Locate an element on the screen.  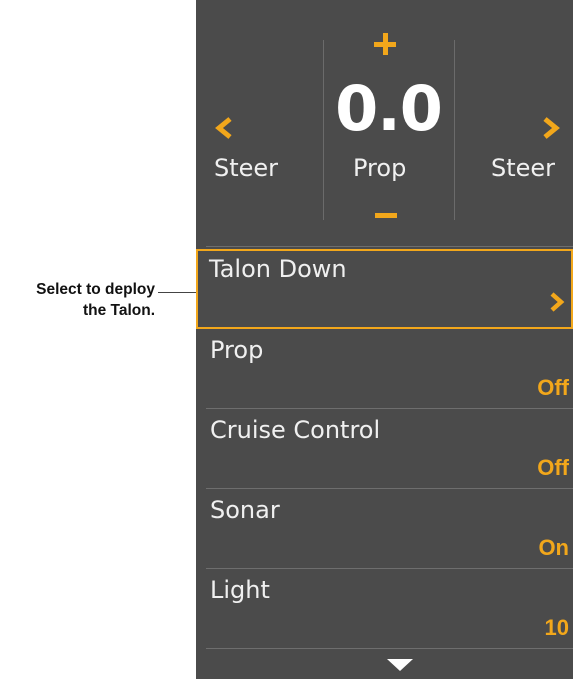
menu-item-prop: Prop Off is located at coordinates (384, 369).